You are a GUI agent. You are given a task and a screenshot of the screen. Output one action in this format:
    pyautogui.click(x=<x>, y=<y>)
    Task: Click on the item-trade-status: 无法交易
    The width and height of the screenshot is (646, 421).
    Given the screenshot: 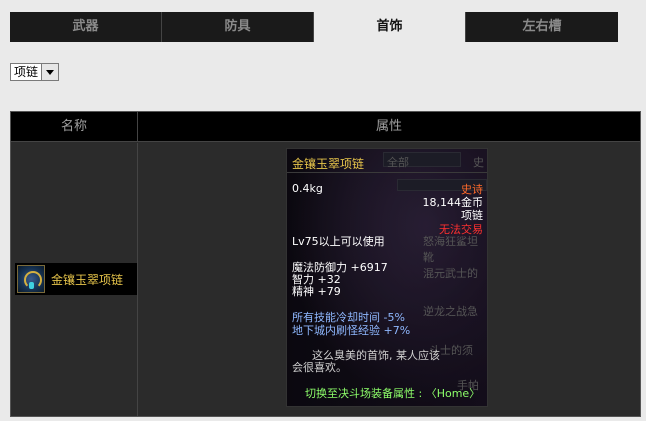 What is the action you would take?
    pyautogui.click(x=461, y=229)
    